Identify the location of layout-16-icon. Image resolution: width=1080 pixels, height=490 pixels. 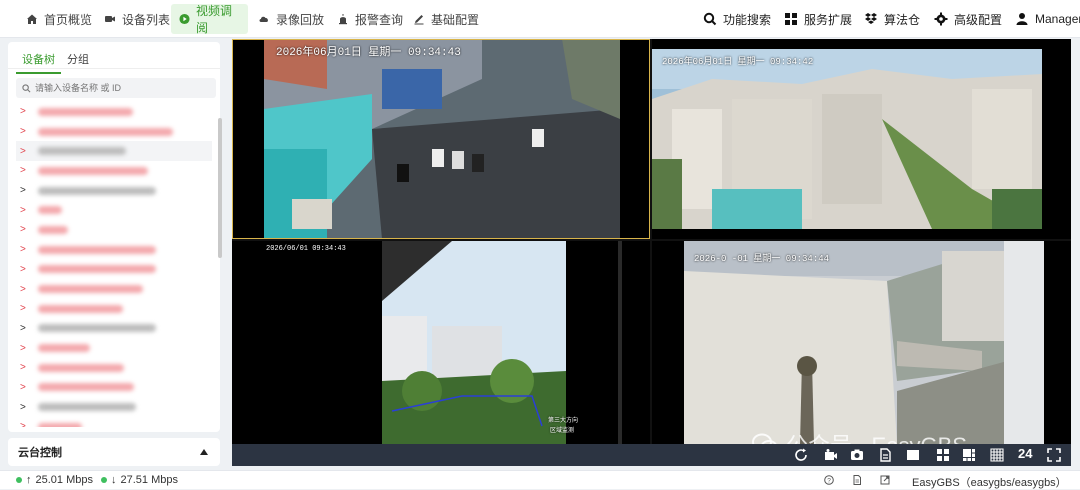
(997, 455).